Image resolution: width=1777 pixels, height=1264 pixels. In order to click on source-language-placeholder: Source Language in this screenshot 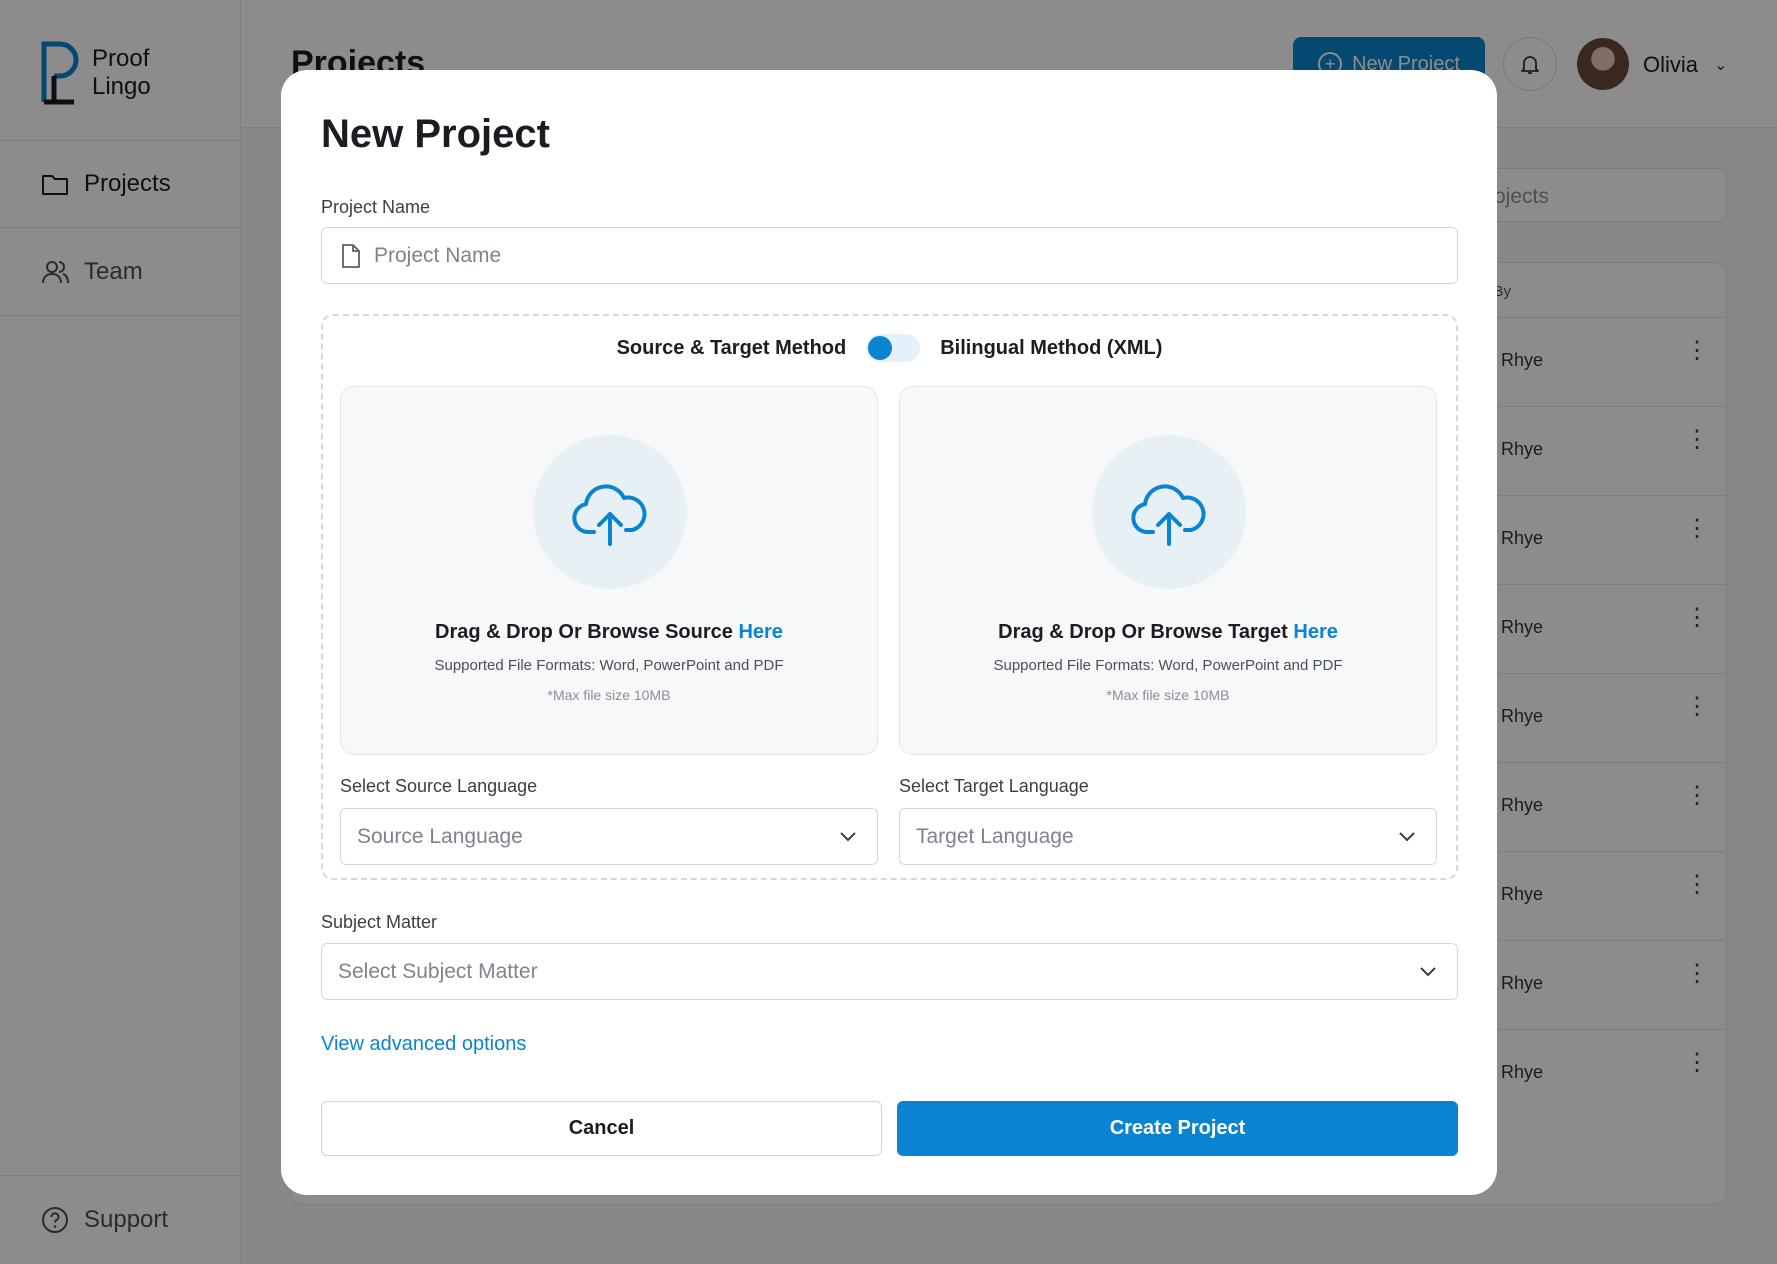, I will do `click(440, 836)`.